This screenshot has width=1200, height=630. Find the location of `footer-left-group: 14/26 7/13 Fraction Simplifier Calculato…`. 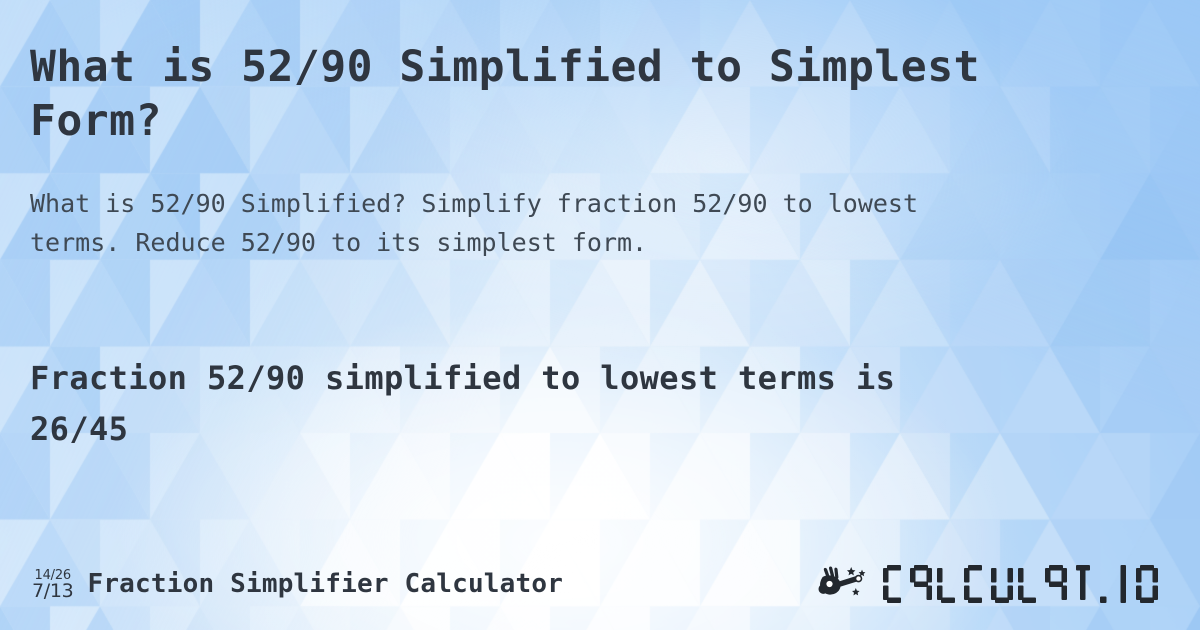

footer-left-group: 14/26 7/13 Fraction Simplifier Calculato… is located at coordinates (297, 584).